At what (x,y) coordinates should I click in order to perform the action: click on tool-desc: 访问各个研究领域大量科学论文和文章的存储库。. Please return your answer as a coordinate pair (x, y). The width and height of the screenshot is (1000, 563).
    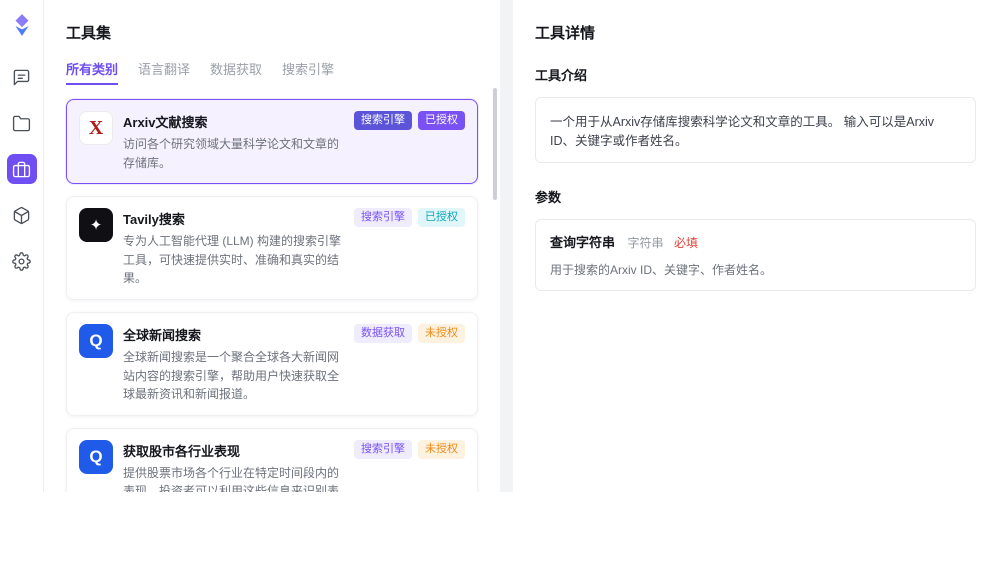
    Looking at the image, I should click on (231, 153).